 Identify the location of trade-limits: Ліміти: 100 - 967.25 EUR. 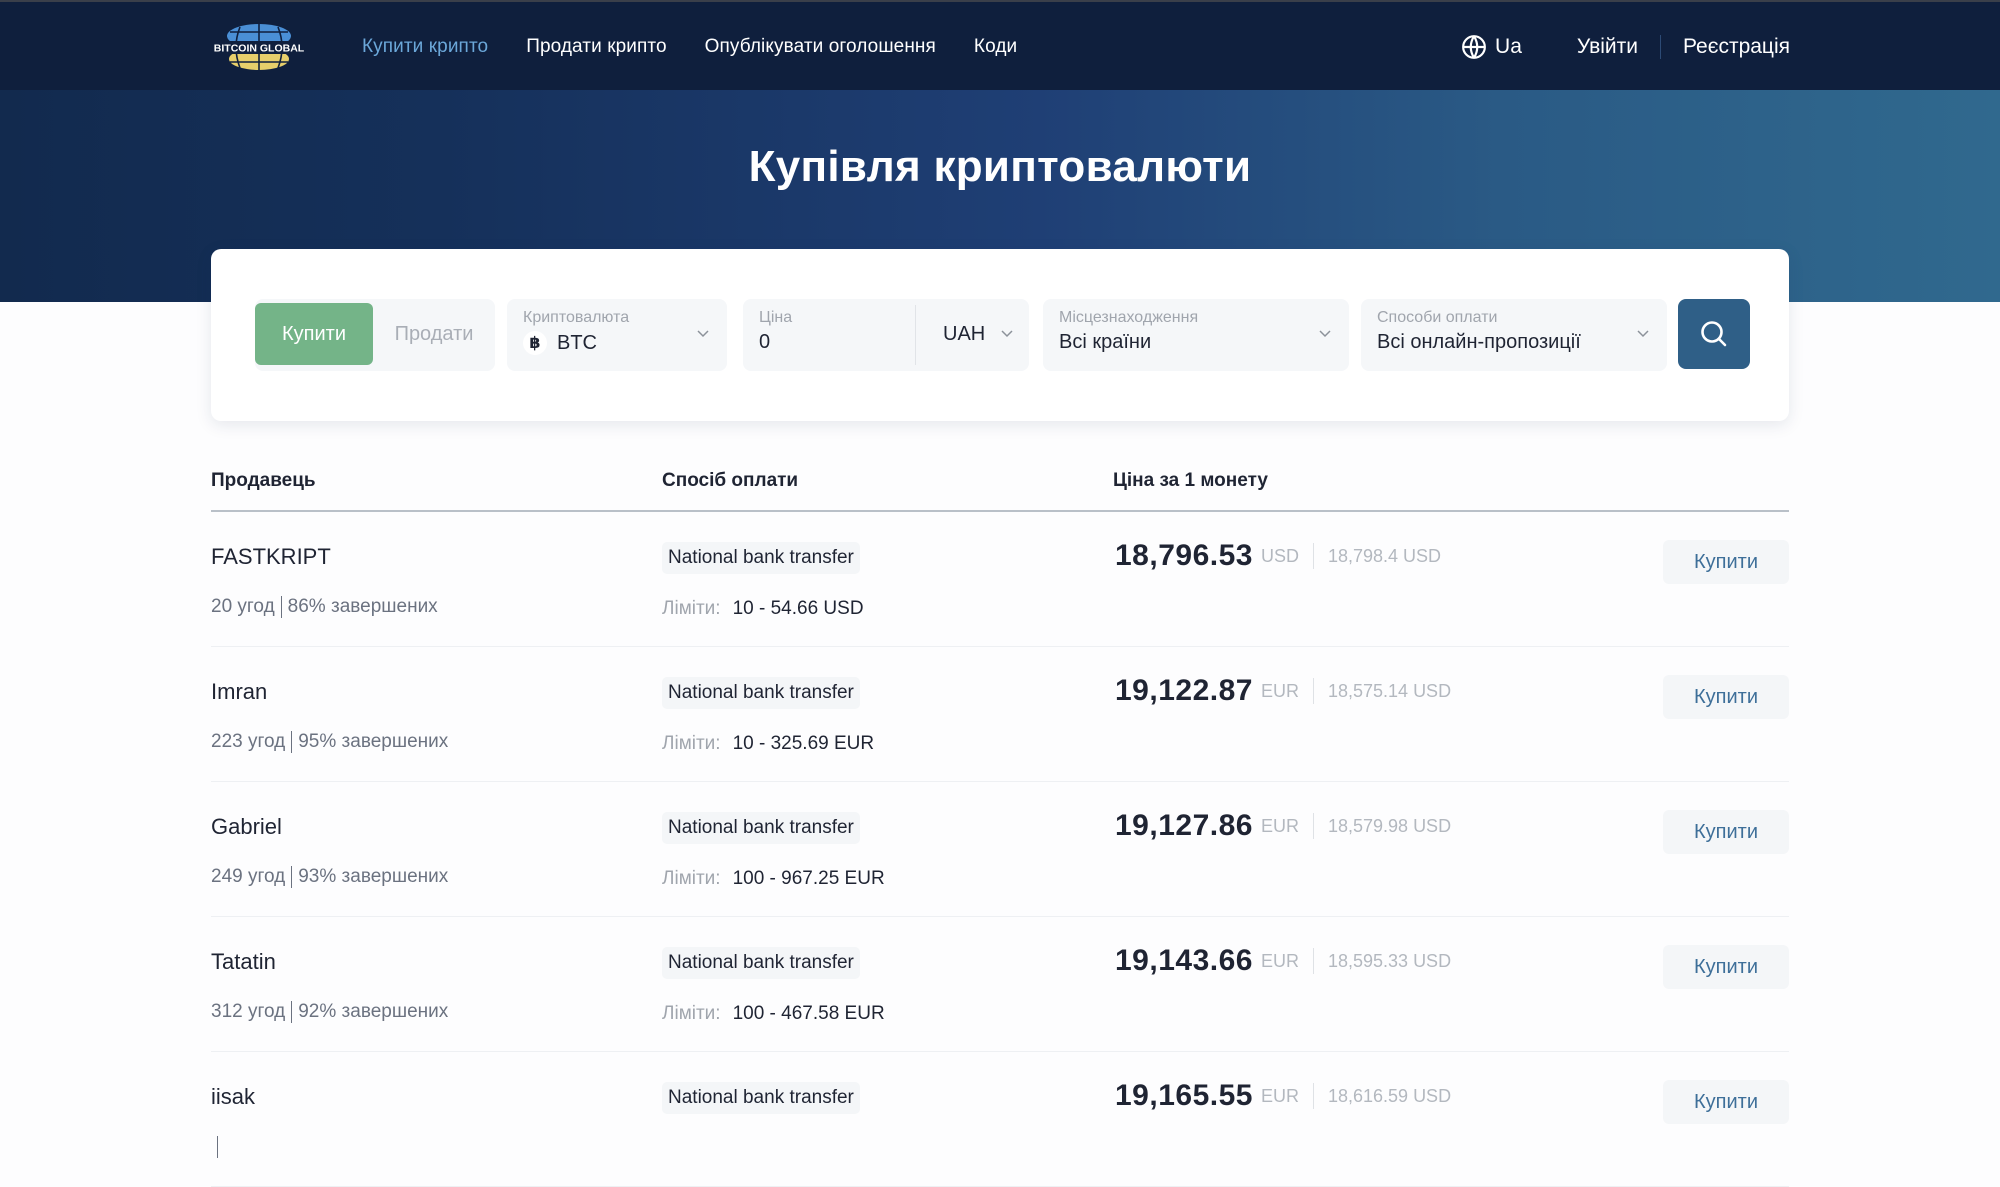
(773, 879).